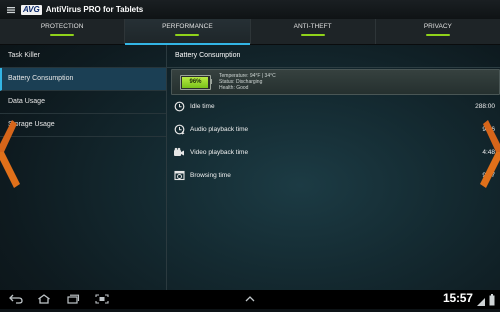 This screenshot has width=500, height=312. What do you see at coordinates (438, 31) in the screenshot?
I see `tab-privacy: PRIVACY` at bounding box center [438, 31].